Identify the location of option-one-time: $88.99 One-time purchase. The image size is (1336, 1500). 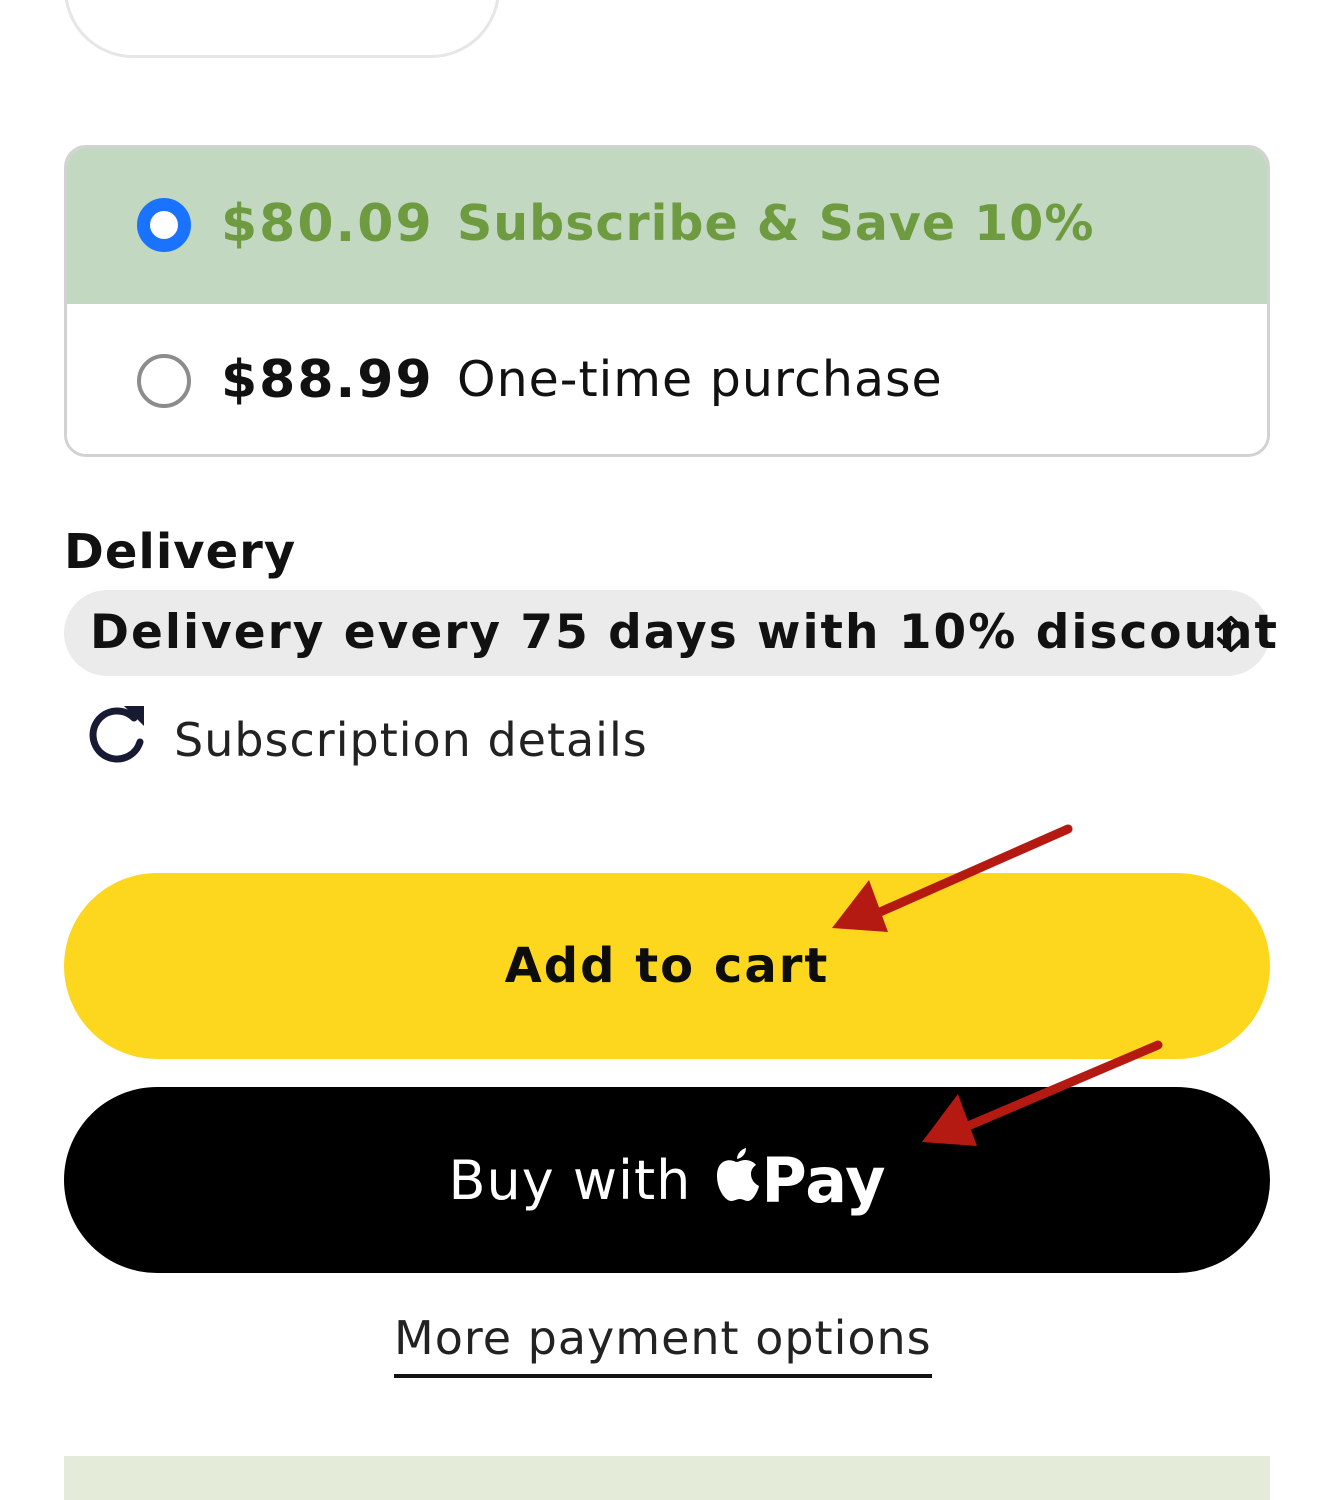
(667, 379).